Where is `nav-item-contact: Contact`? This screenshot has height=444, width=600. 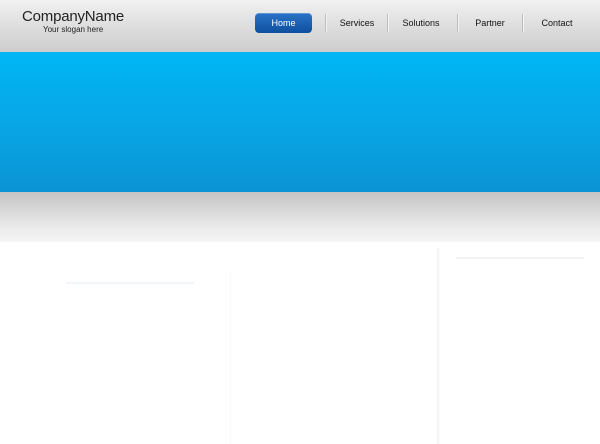
nav-item-contact: Contact is located at coordinates (557, 23).